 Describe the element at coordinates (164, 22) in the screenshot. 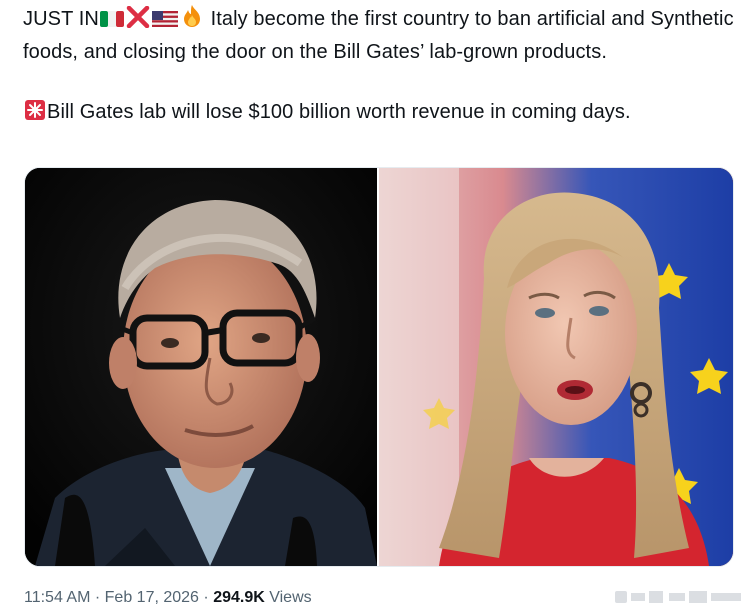

I see `us-flag-icon` at that location.